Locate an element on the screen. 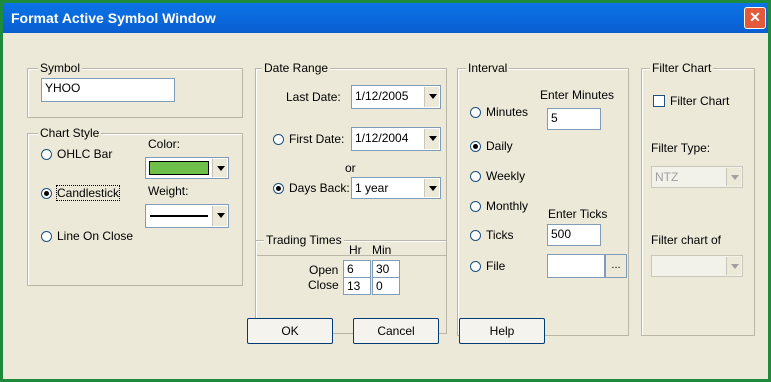 Image resolution: width=771 pixels, height=382 pixels. radio-daily: Daily is located at coordinates (491, 146).